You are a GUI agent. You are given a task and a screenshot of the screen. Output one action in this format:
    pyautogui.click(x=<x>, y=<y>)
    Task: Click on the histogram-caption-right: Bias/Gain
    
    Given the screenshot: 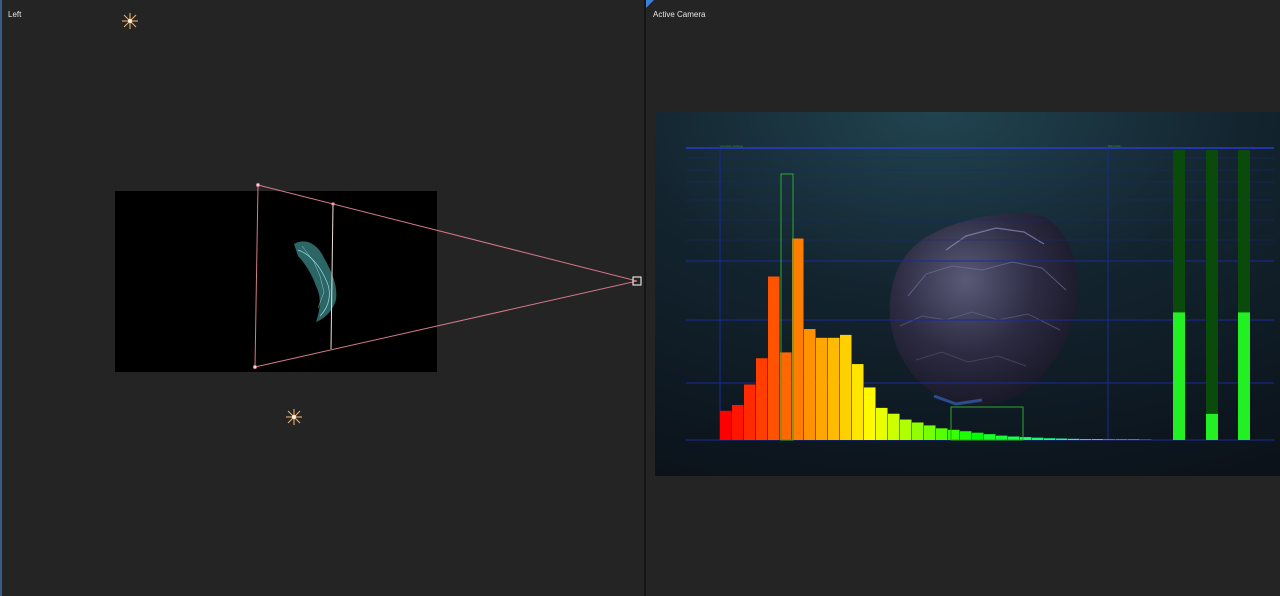 What is the action you would take?
    pyautogui.click(x=1114, y=146)
    